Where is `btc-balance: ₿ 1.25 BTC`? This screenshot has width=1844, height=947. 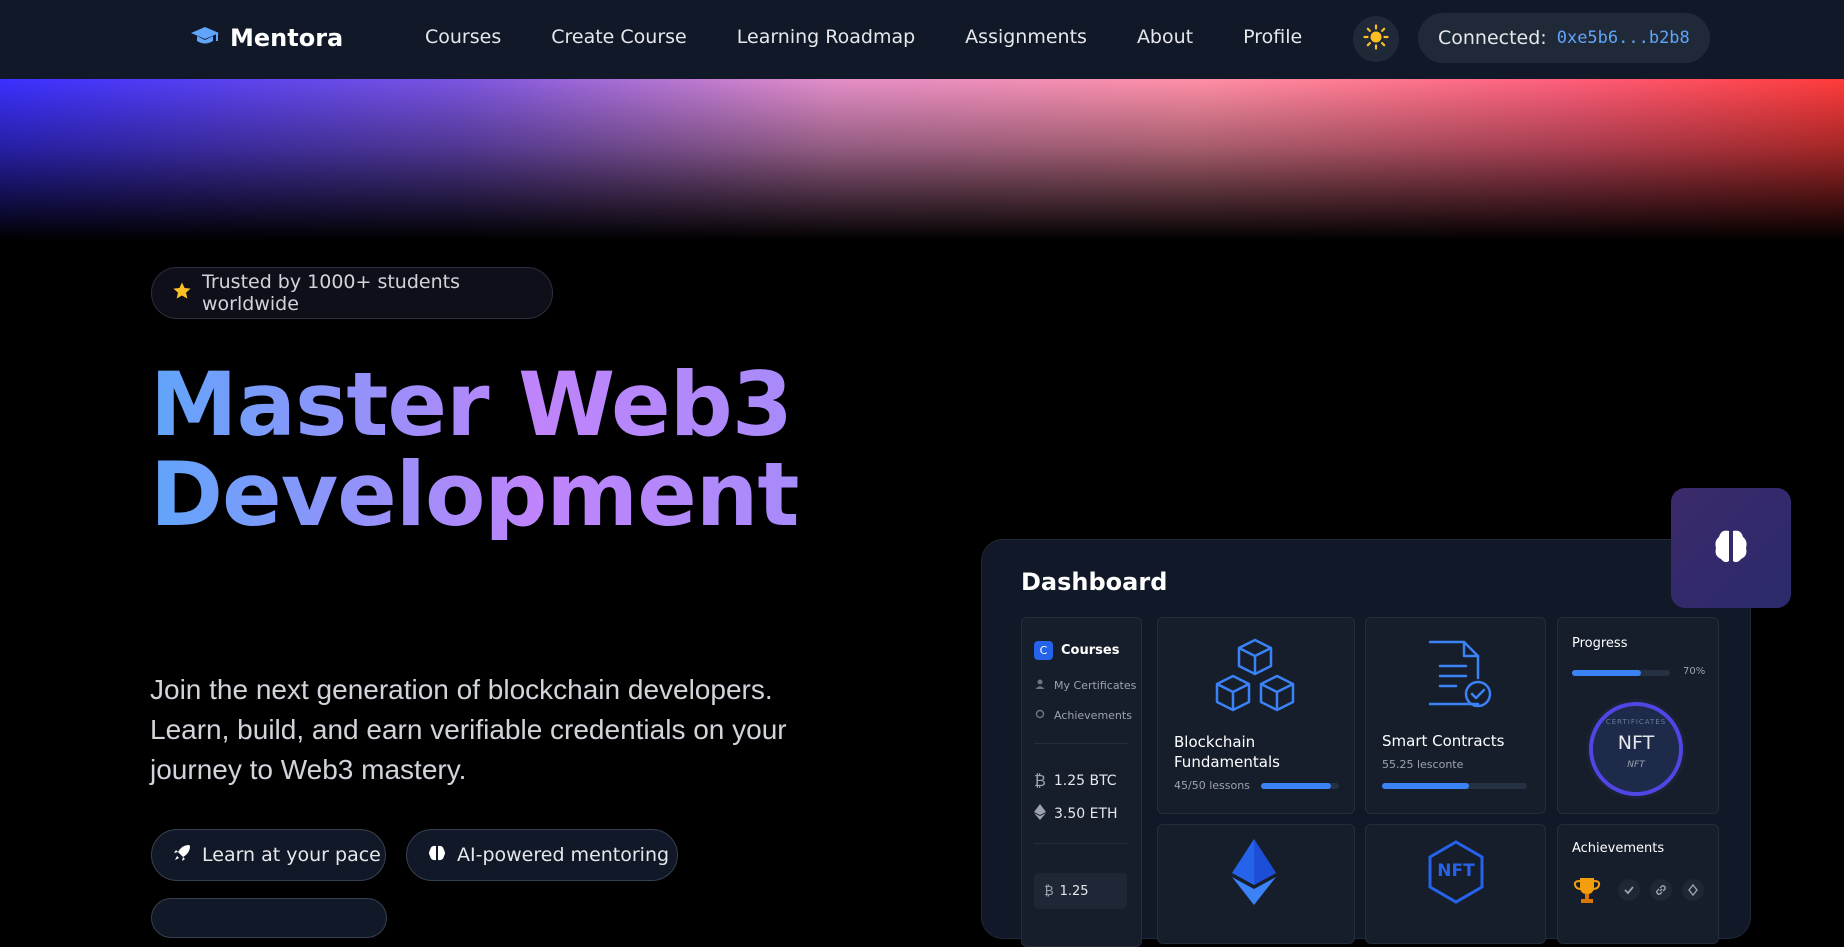
btc-balance: ₿ 1.25 BTC is located at coordinates (1075, 781).